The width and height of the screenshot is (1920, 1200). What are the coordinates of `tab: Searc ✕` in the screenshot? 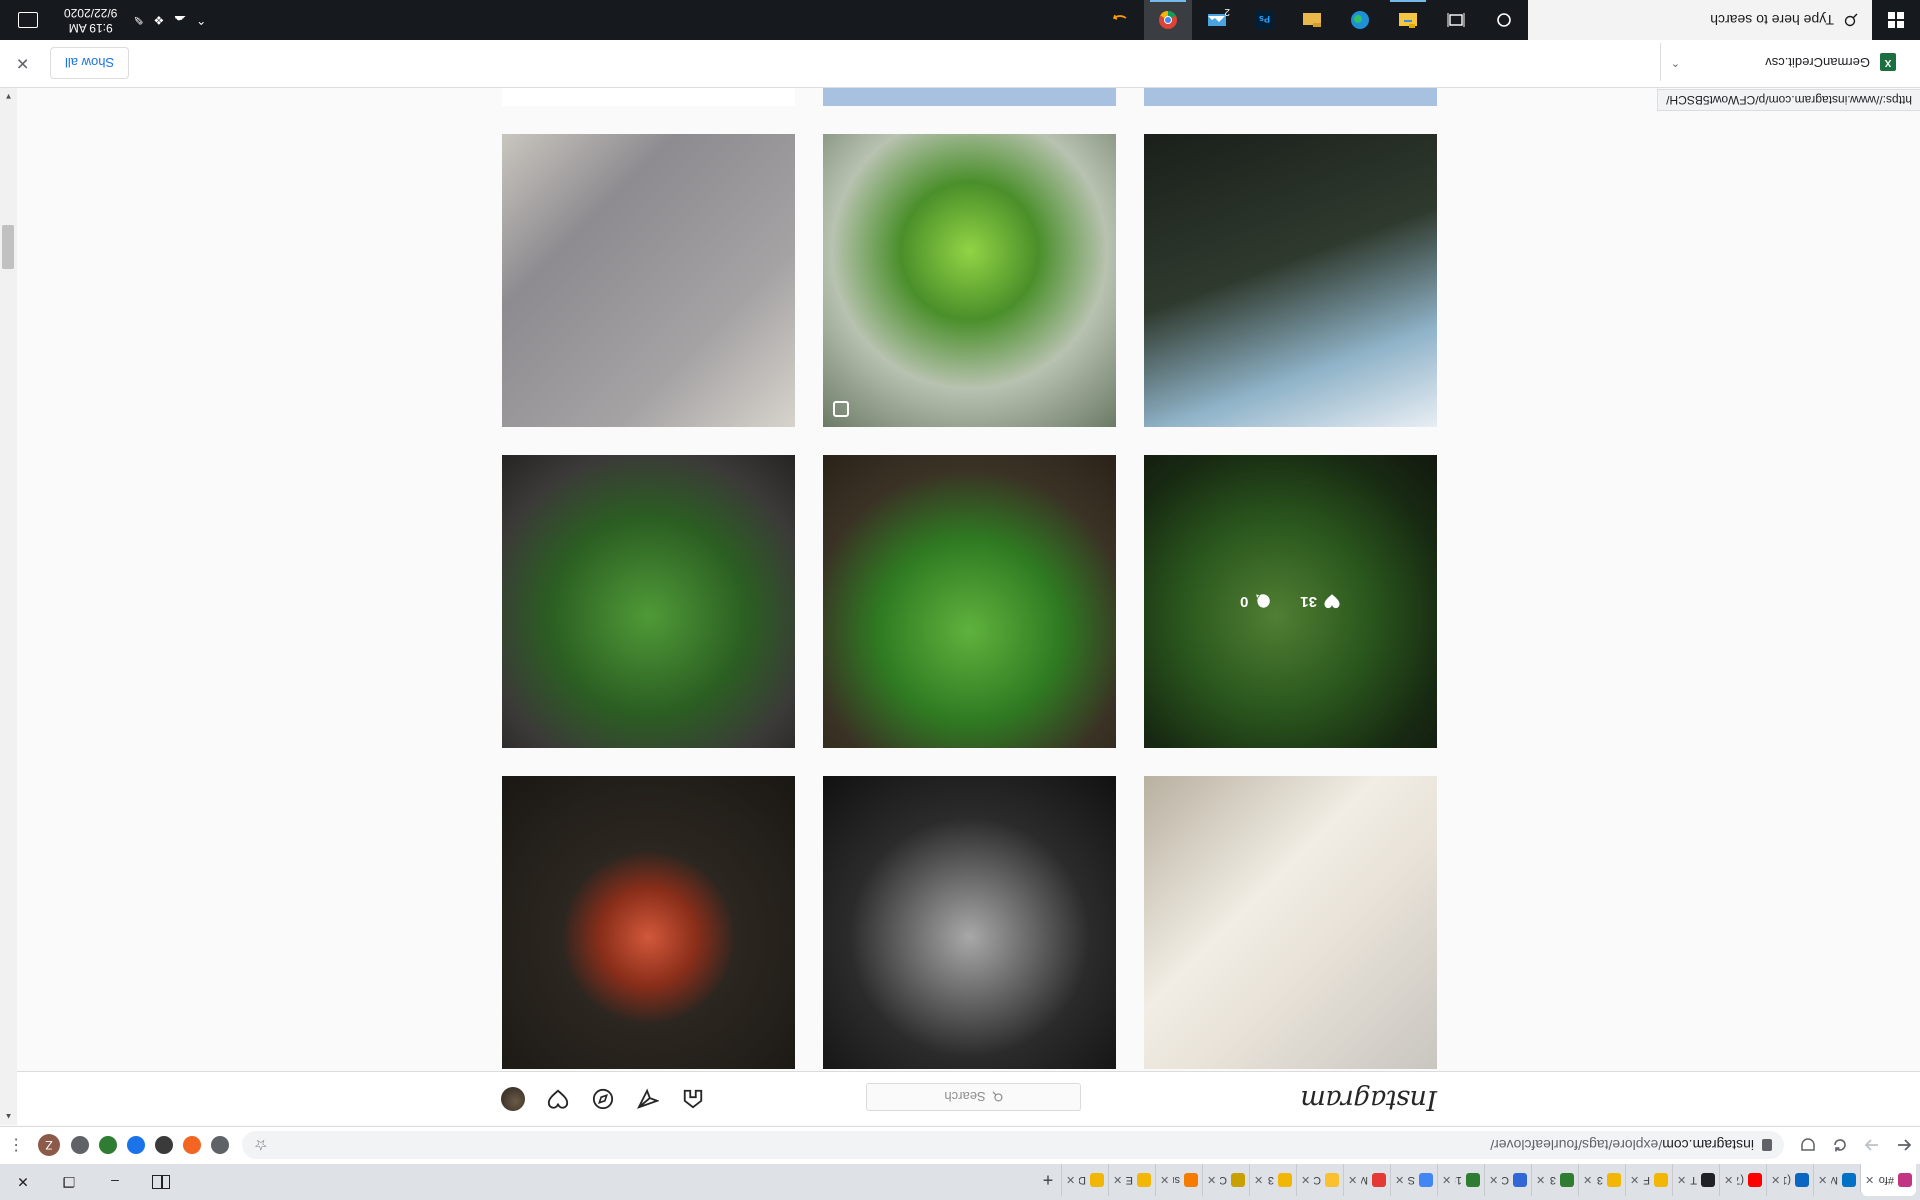 It's located at (1413, 1180).